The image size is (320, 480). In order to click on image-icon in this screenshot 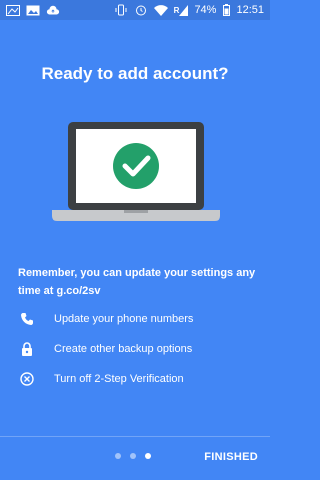, I will do `click(13, 10)`.